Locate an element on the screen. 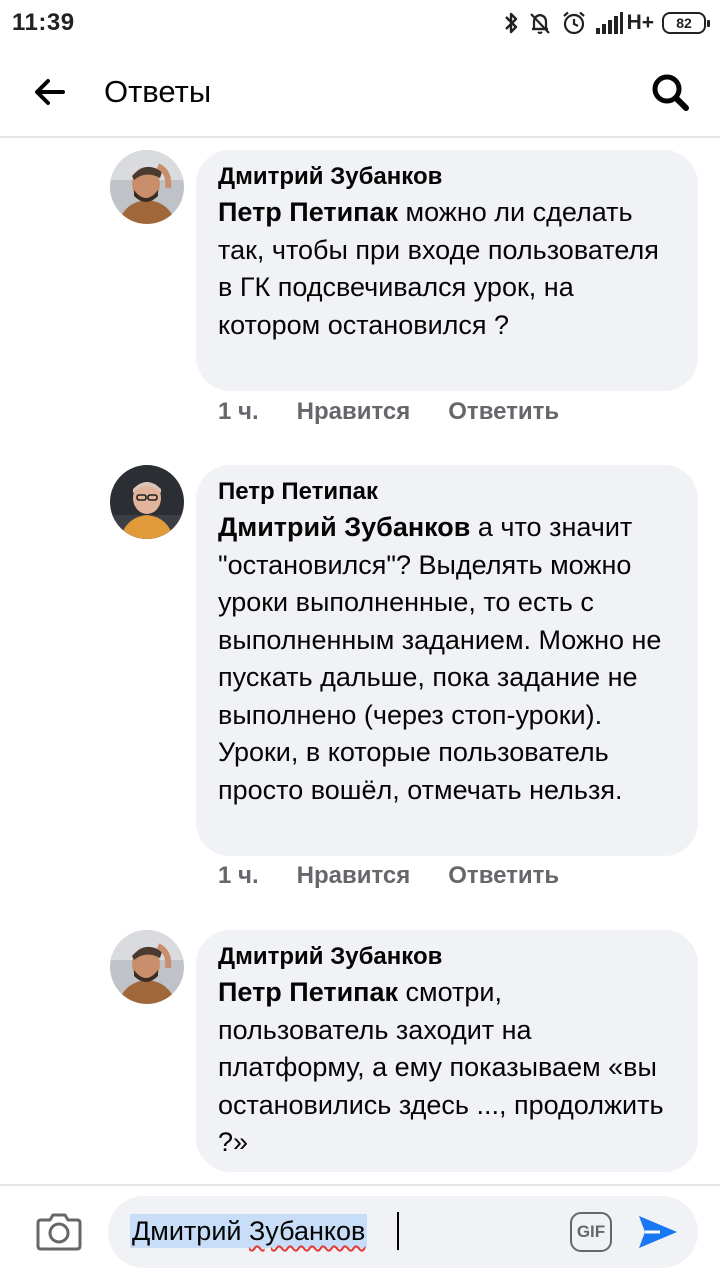 The image size is (720, 1280). app-header: Ответы is located at coordinates (360, 91).